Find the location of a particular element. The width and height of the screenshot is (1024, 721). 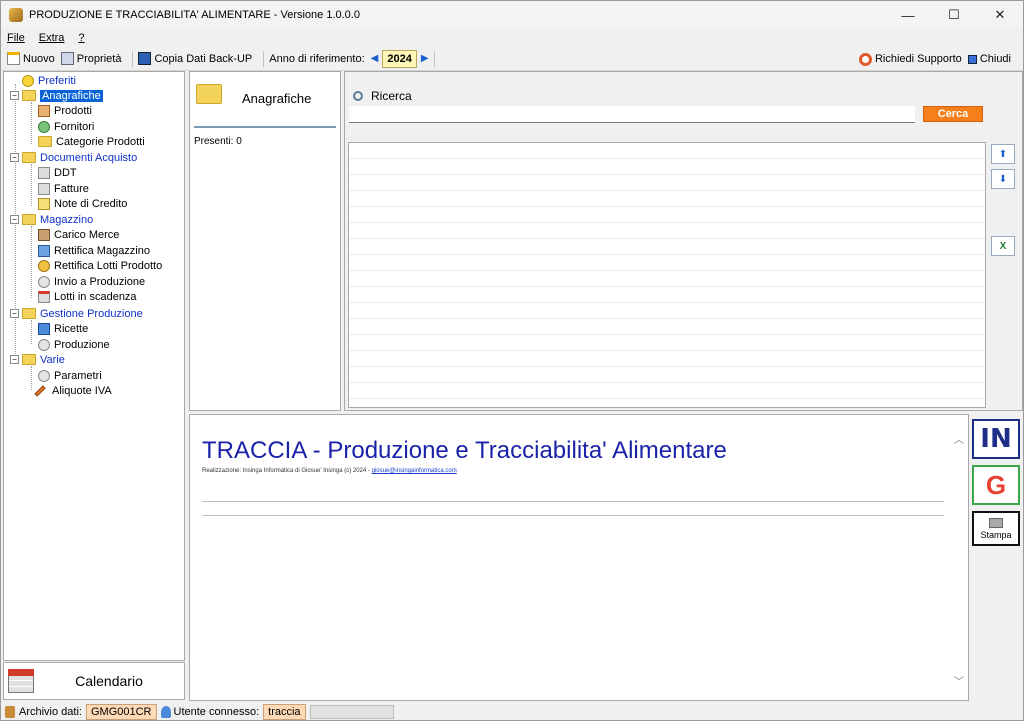

menu-help: ? is located at coordinates (81, 38).